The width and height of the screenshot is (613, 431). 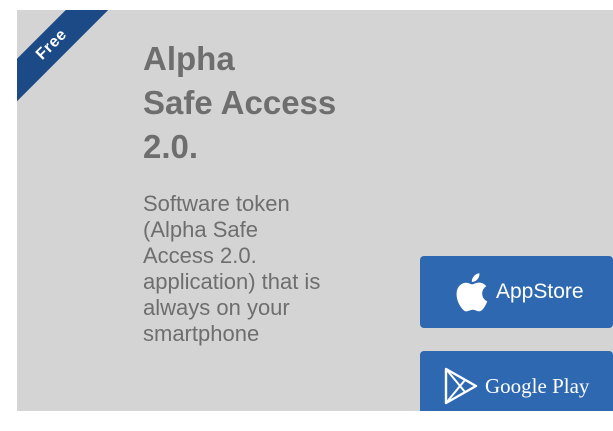 I want to click on free-badge: Free, so click(x=63, y=56).